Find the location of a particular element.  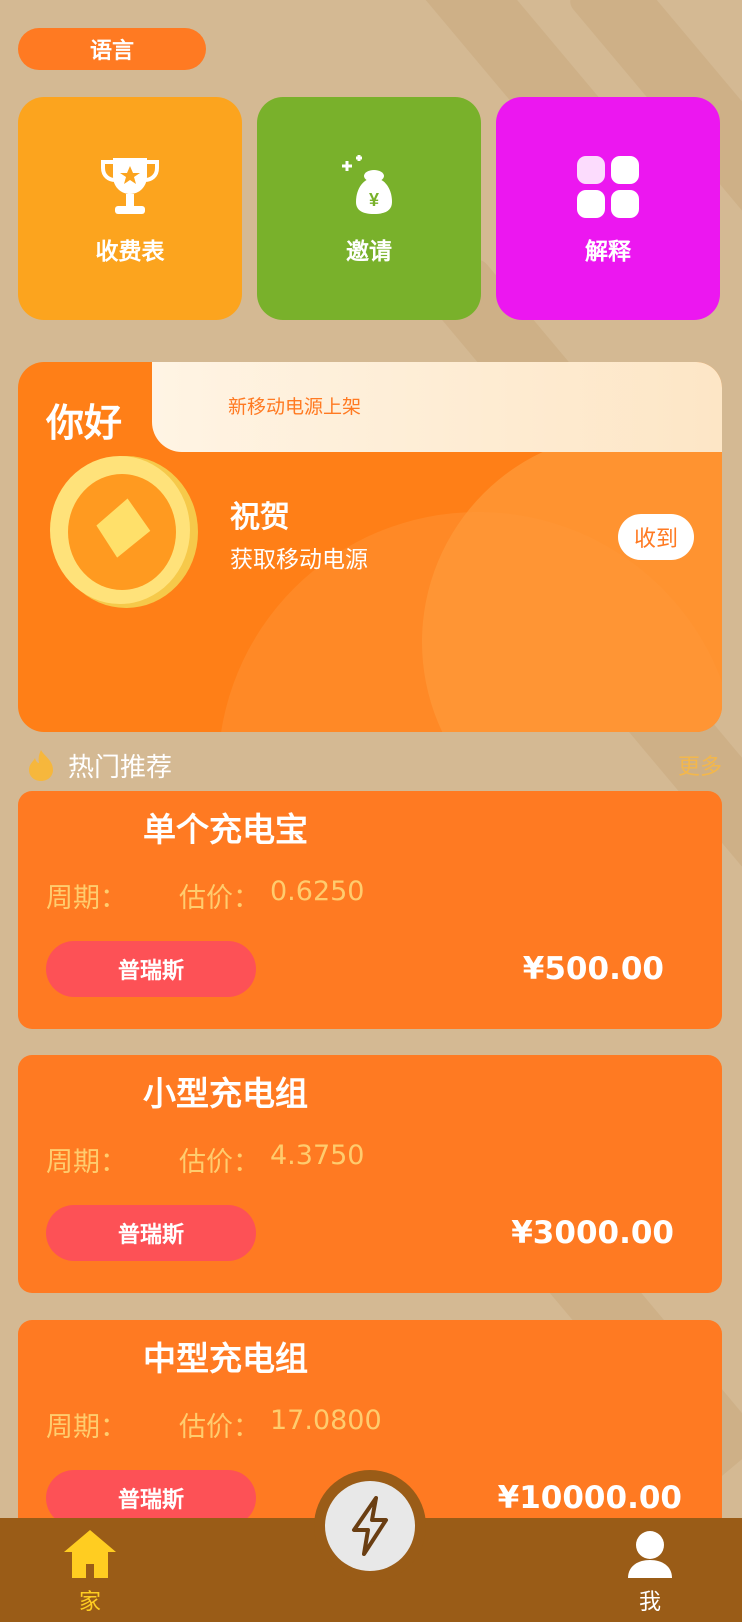

product-name: 中型充电组 is located at coordinates (225, 1358).